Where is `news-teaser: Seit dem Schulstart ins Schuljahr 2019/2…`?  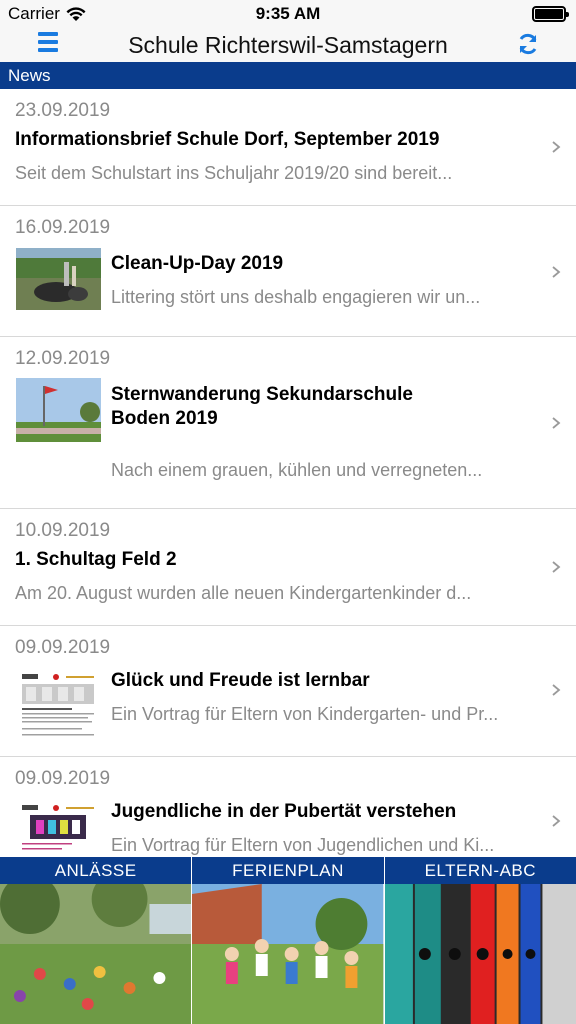
news-teaser: Seit dem Schulstart ins Schuljahr 2019/2… is located at coordinates (234, 173).